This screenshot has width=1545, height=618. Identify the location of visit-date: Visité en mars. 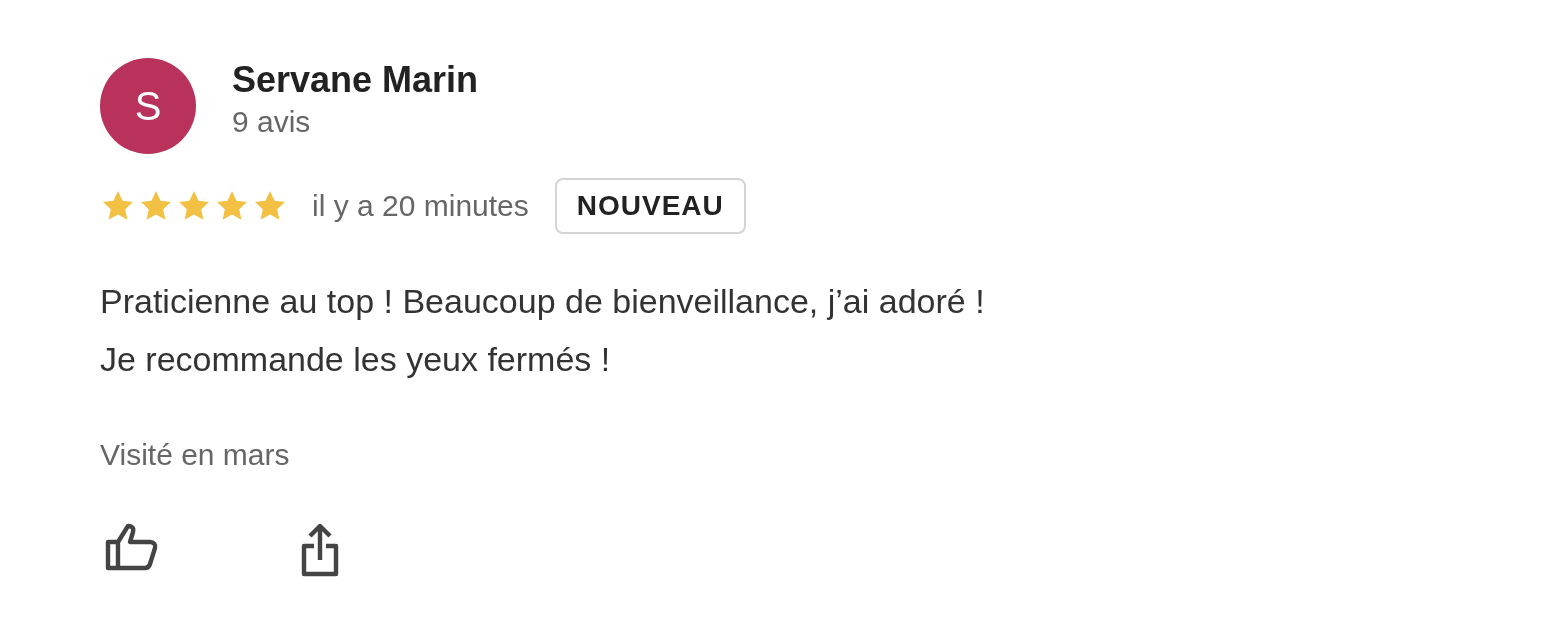
(195, 455).